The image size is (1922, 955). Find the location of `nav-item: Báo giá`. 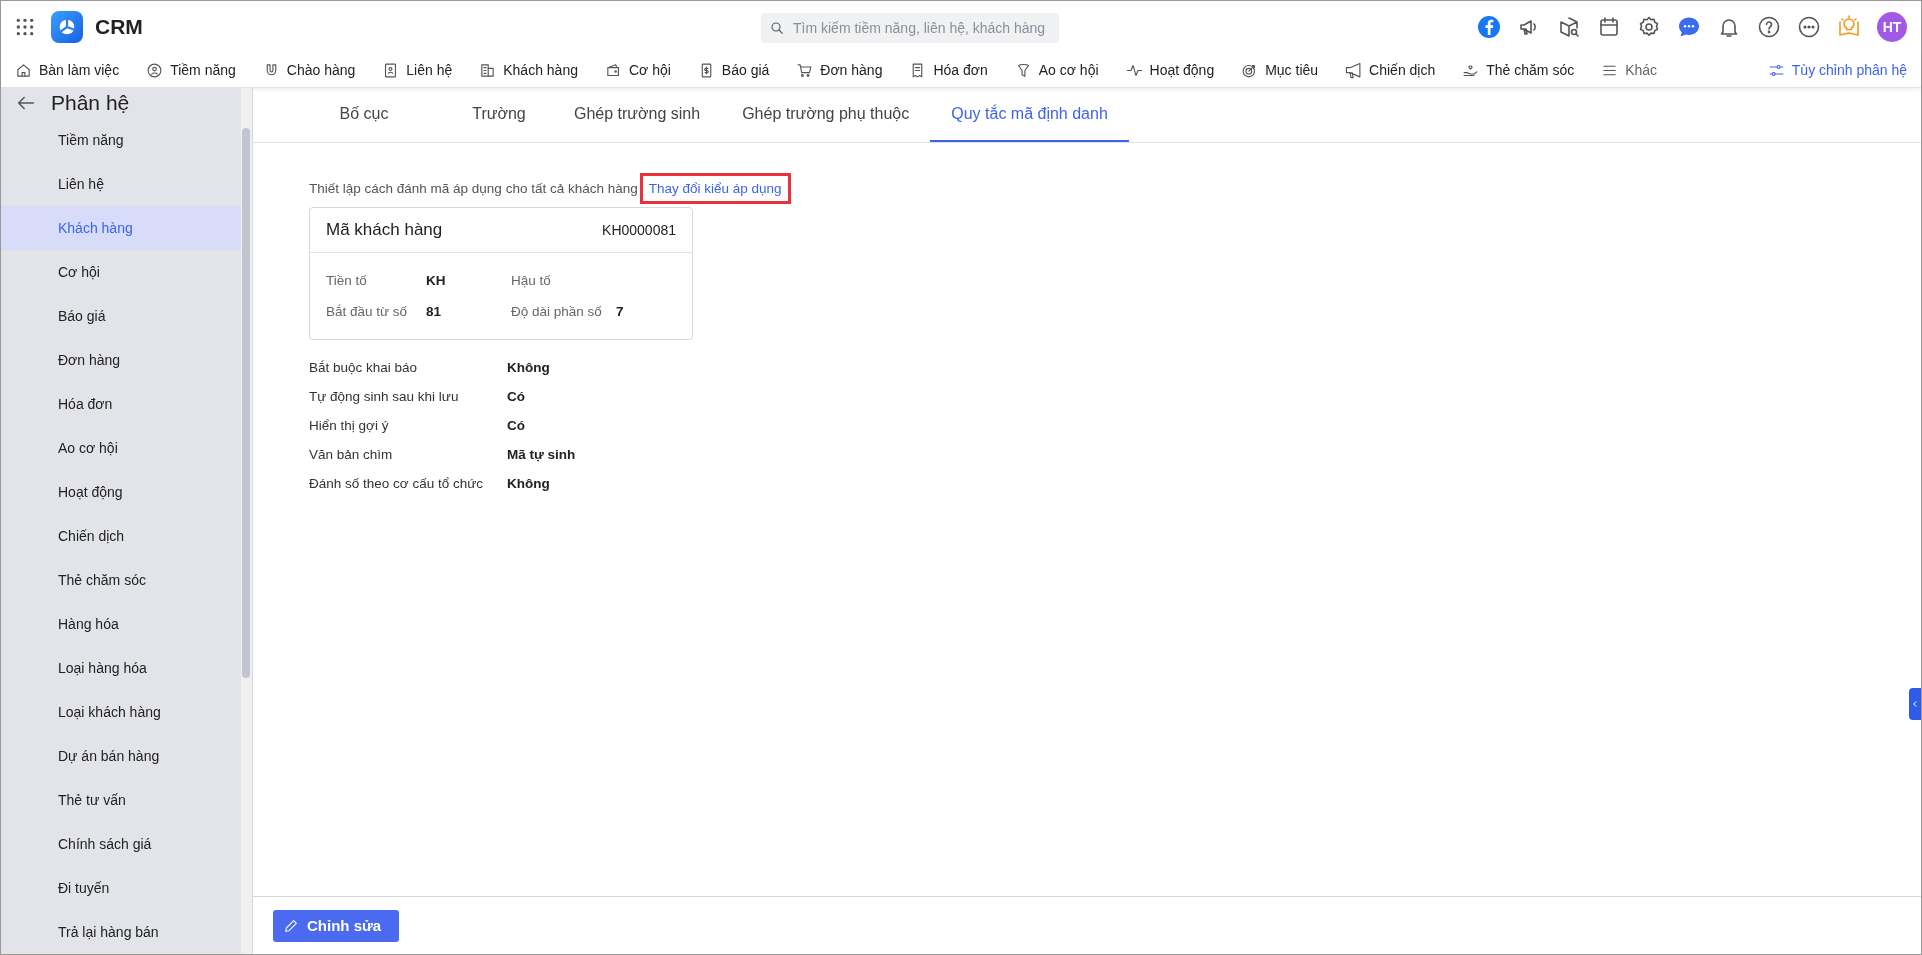

nav-item: Báo giá is located at coordinates (733, 70).